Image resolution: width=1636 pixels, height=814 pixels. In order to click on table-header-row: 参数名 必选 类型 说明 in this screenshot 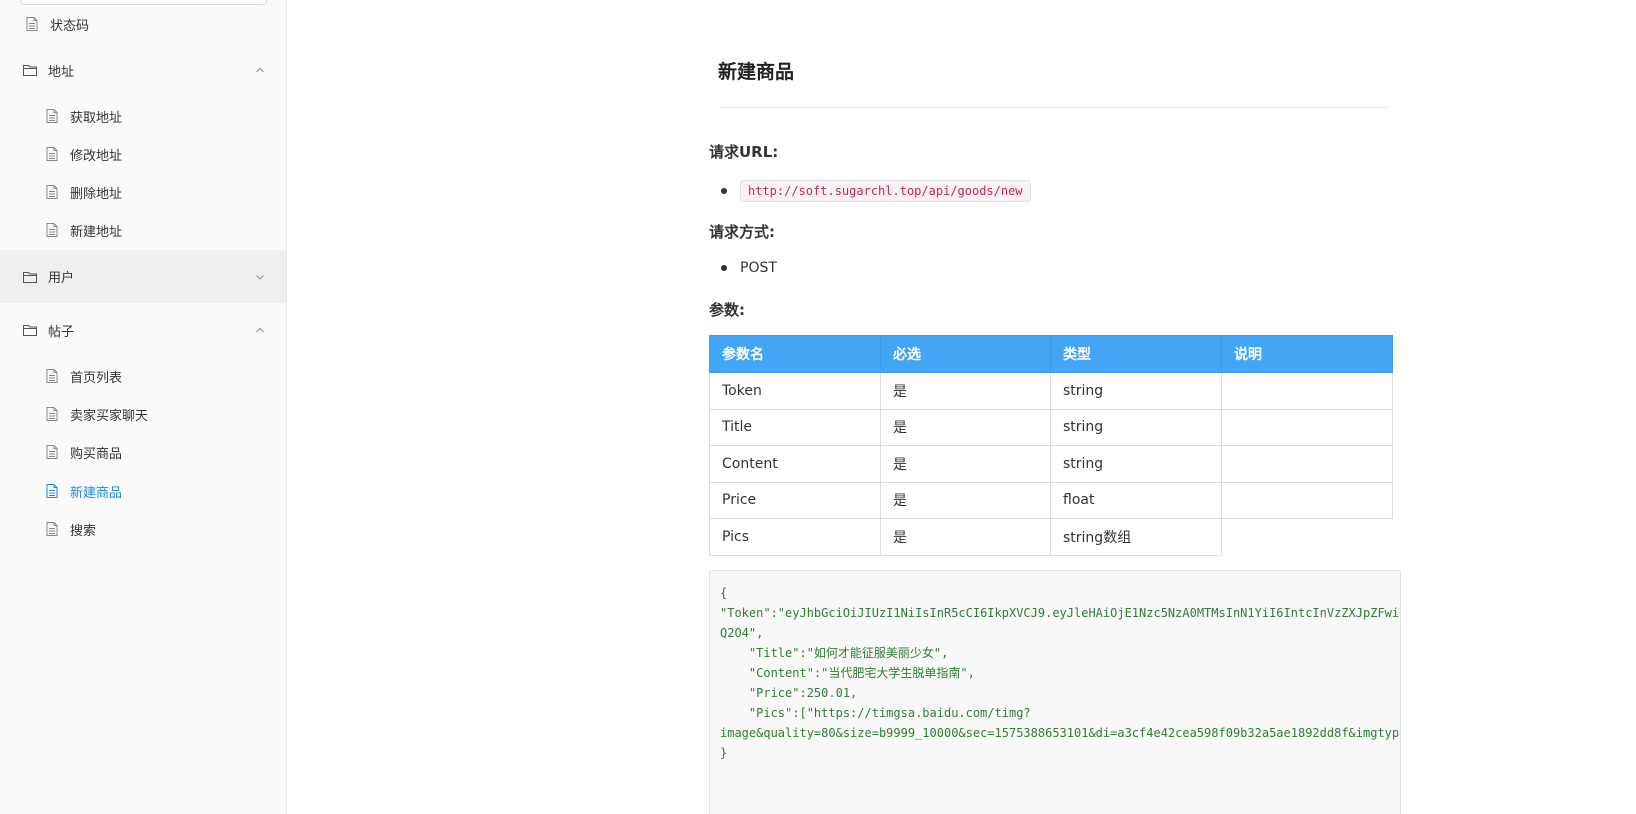, I will do `click(1051, 354)`.